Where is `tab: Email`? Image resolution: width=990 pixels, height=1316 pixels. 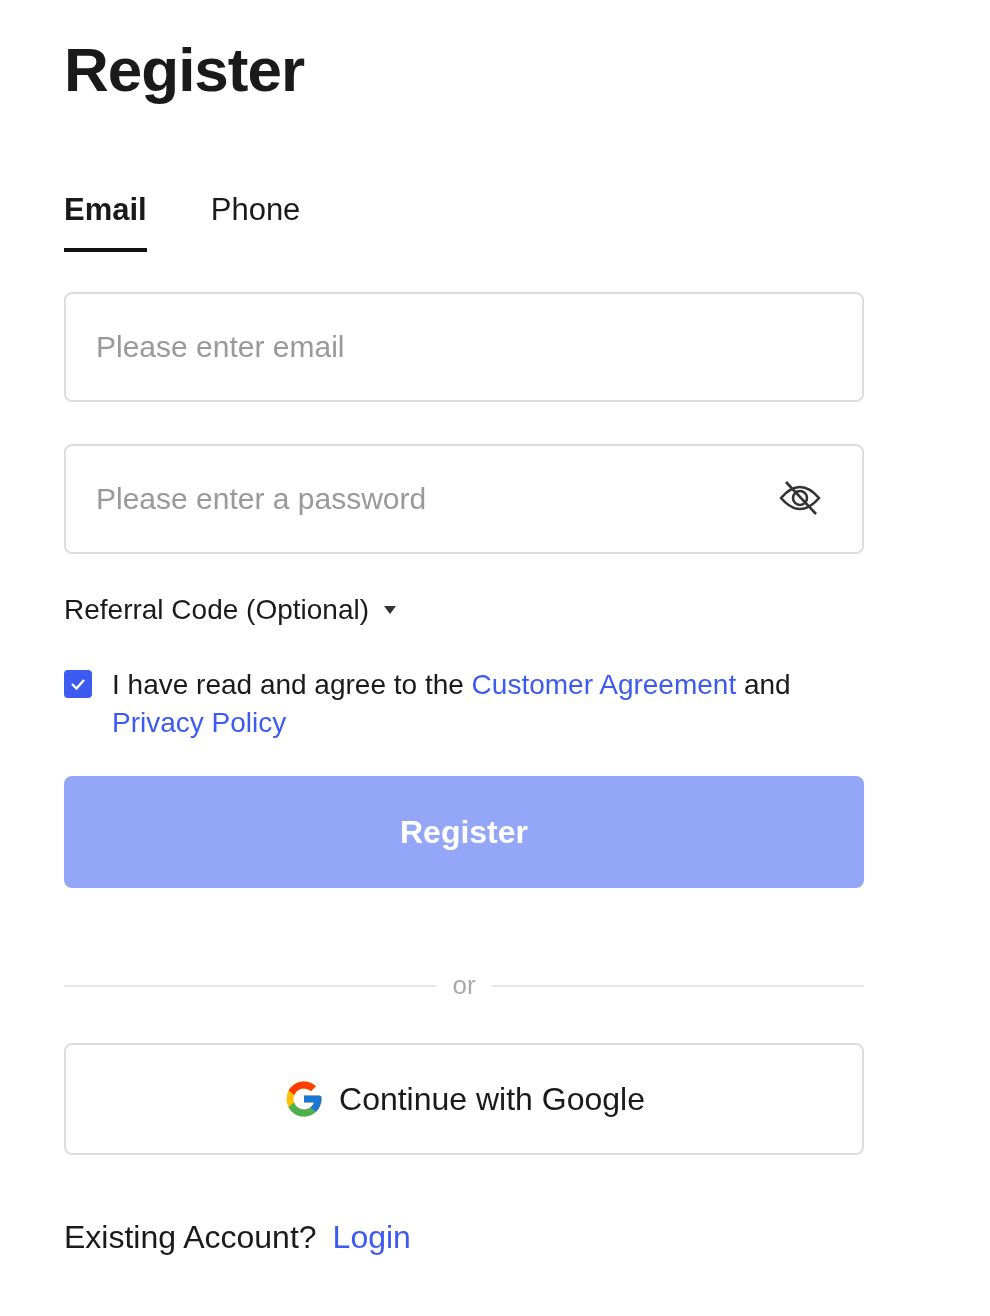
tab: Email is located at coordinates (105, 222).